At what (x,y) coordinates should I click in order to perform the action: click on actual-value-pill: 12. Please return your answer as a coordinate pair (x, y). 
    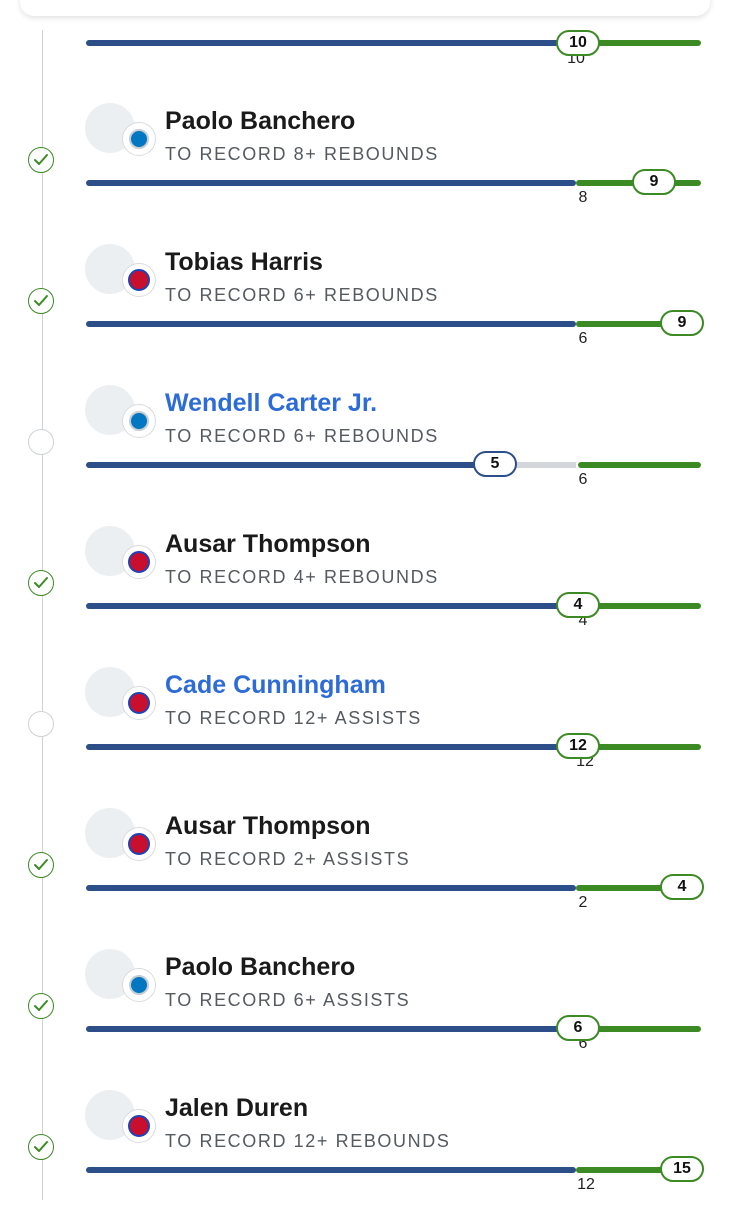
    Looking at the image, I should click on (578, 746).